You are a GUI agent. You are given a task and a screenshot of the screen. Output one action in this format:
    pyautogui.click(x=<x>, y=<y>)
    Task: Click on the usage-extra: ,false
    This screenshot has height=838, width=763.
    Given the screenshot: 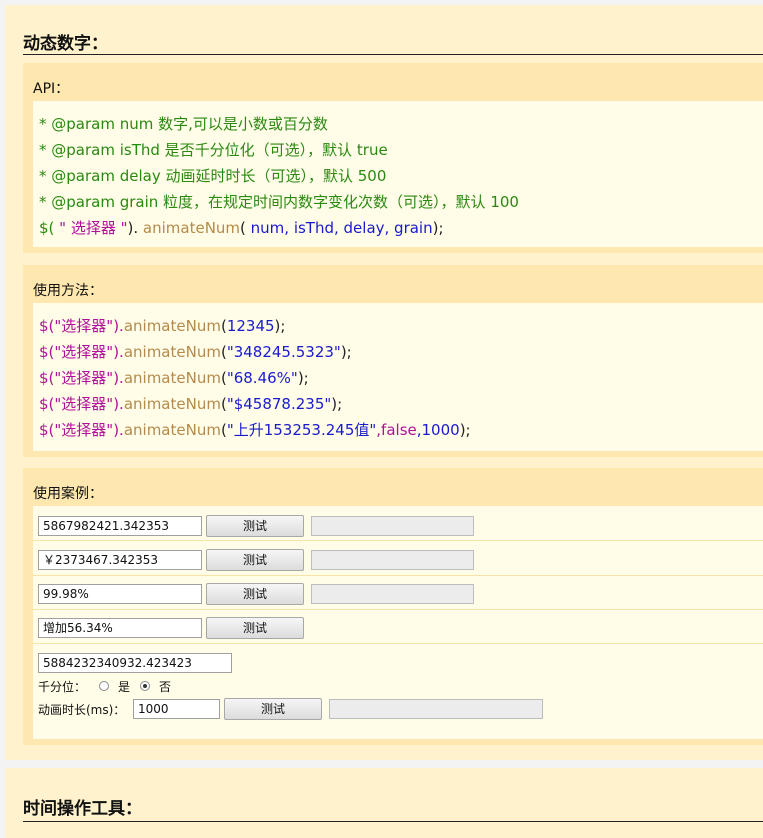 What is the action you would take?
    pyautogui.click(x=396, y=430)
    